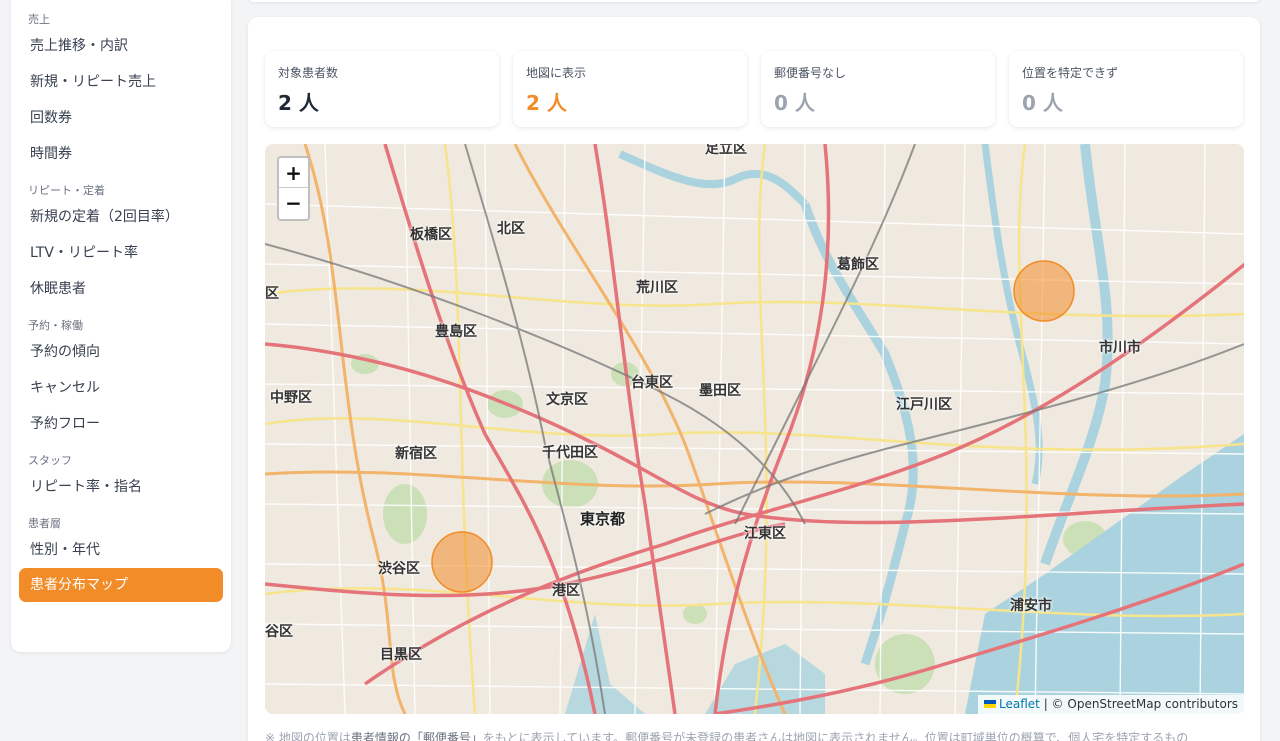 Image resolution: width=1280 pixels, height=741 pixels. Describe the element at coordinates (556, 73) in the screenshot. I see `stat-label: 地図に表示` at that location.